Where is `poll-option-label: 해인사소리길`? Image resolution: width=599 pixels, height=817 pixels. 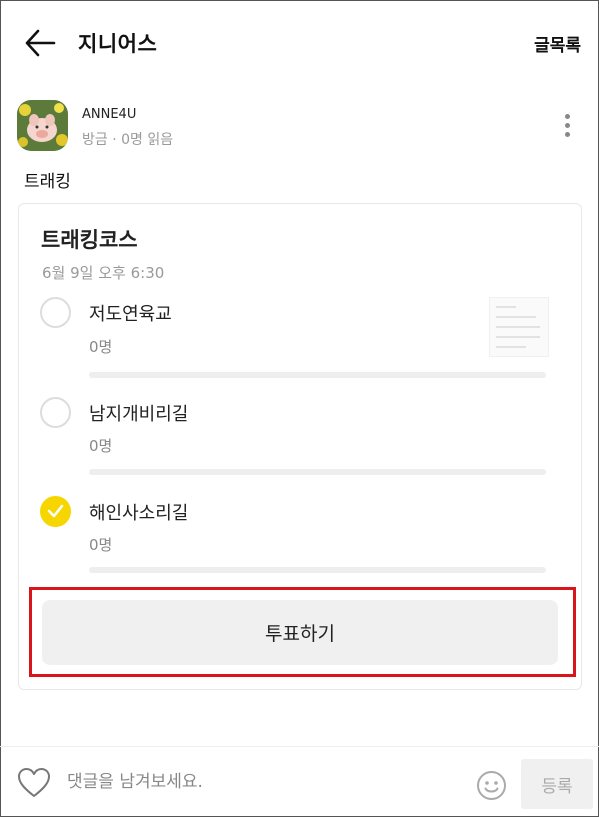 poll-option-label: 해인사소리길 is located at coordinates (138, 512).